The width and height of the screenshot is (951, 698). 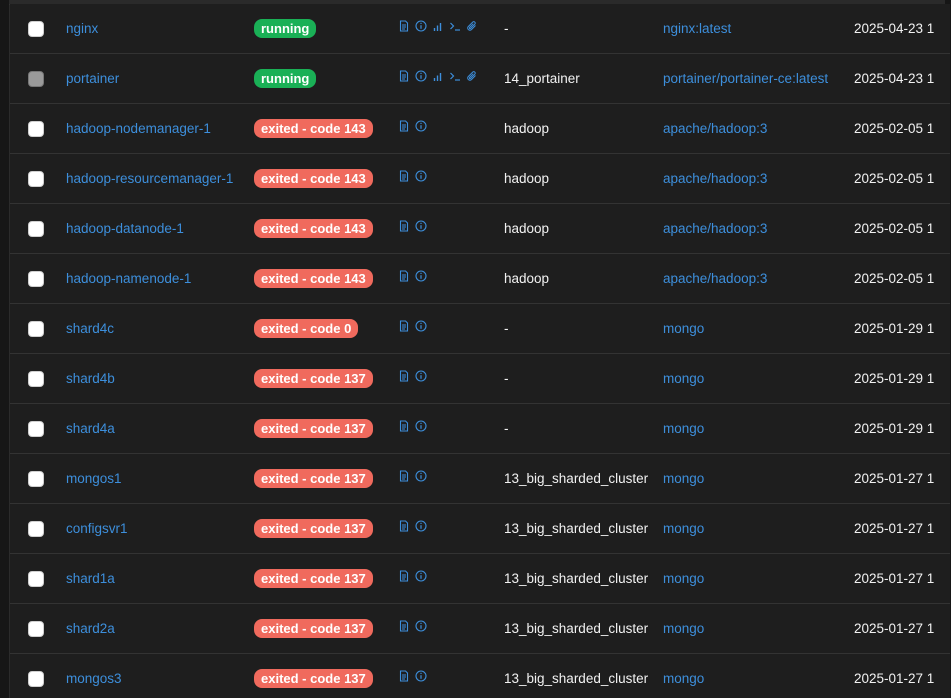 What do you see at coordinates (894, 578) in the screenshot?
I see `created-cell: 2025-01-27 1` at bounding box center [894, 578].